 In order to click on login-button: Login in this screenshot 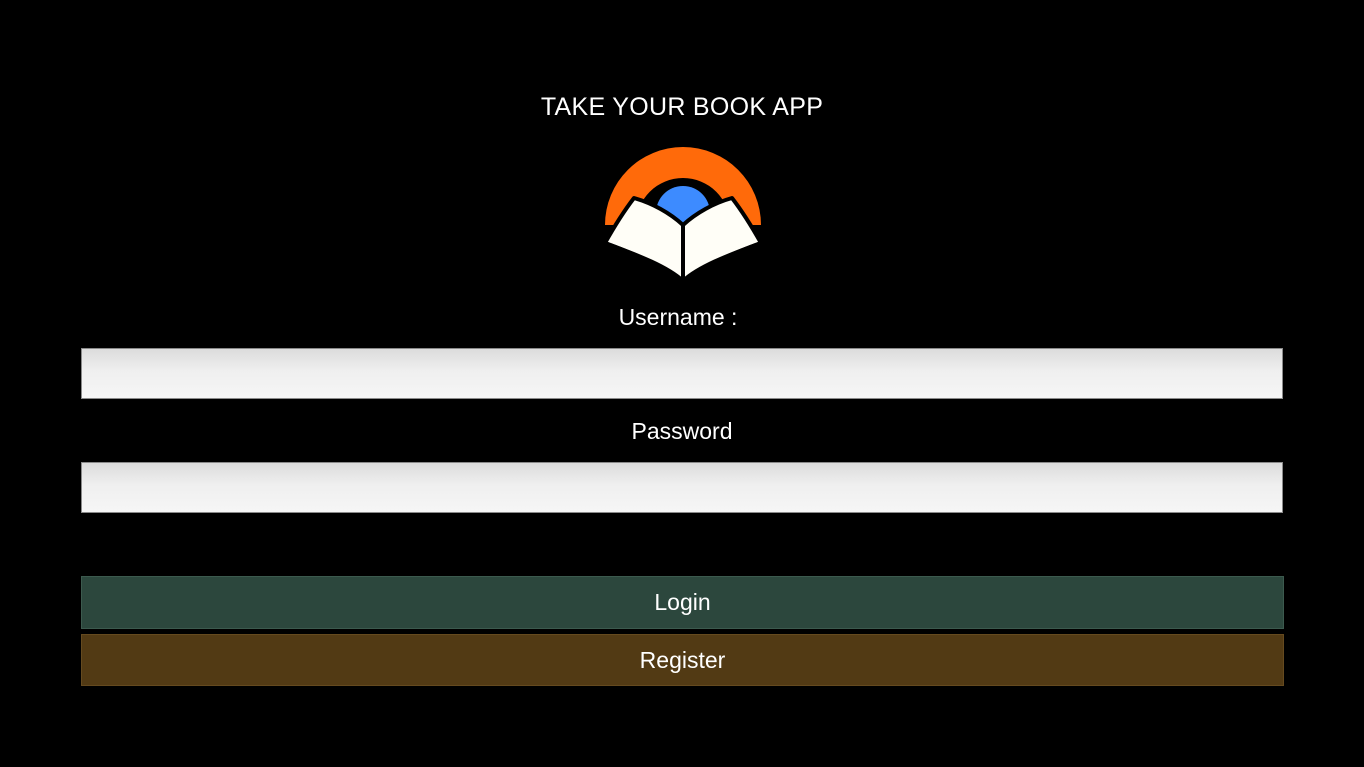, I will do `click(682, 602)`.